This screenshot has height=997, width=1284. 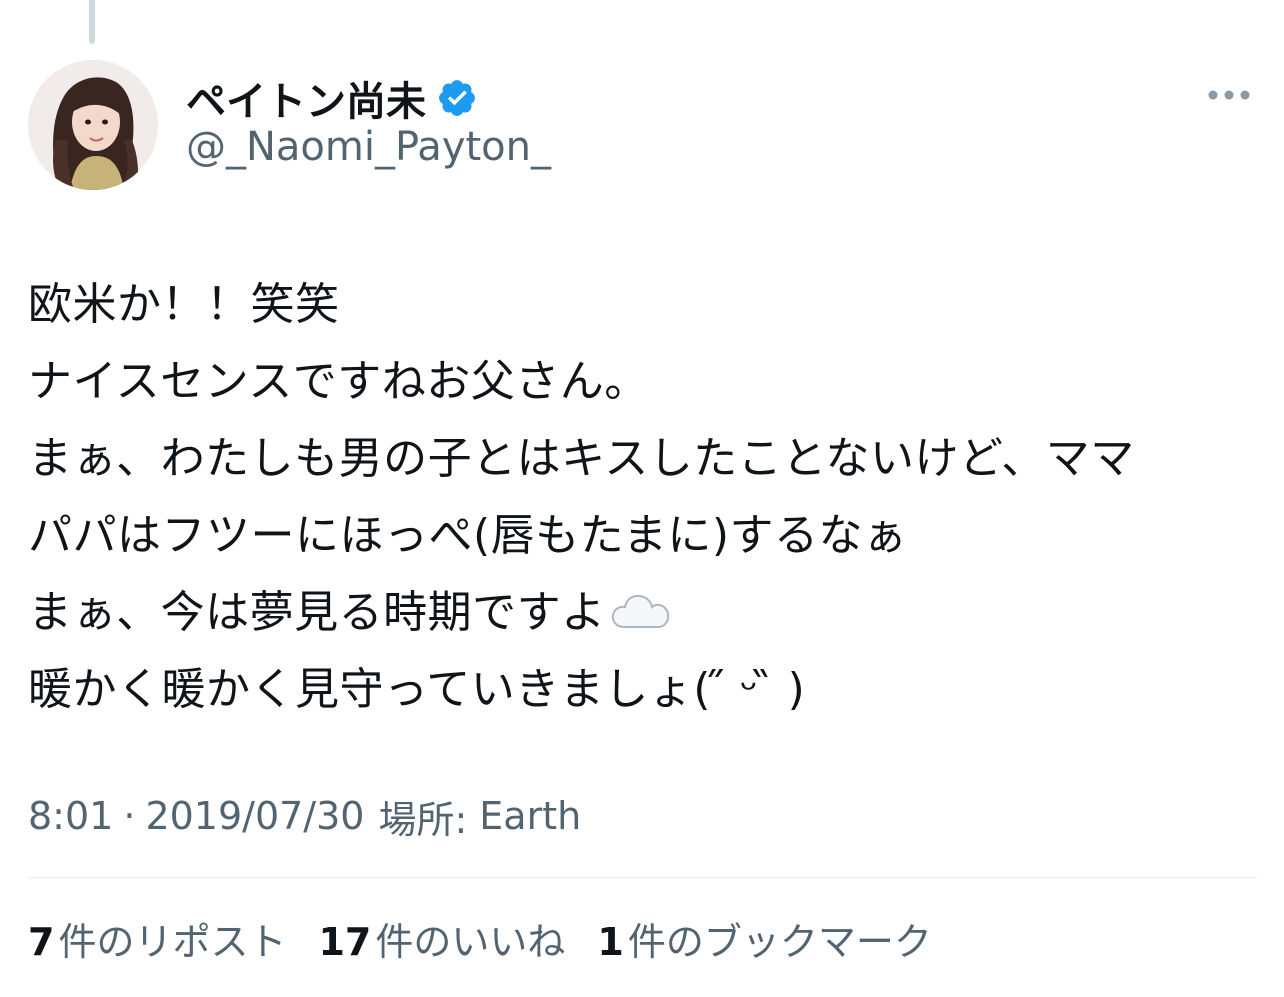 What do you see at coordinates (345, 941) in the screenshot?
I see `likes-count: 17` at bounding box center [345, 941].